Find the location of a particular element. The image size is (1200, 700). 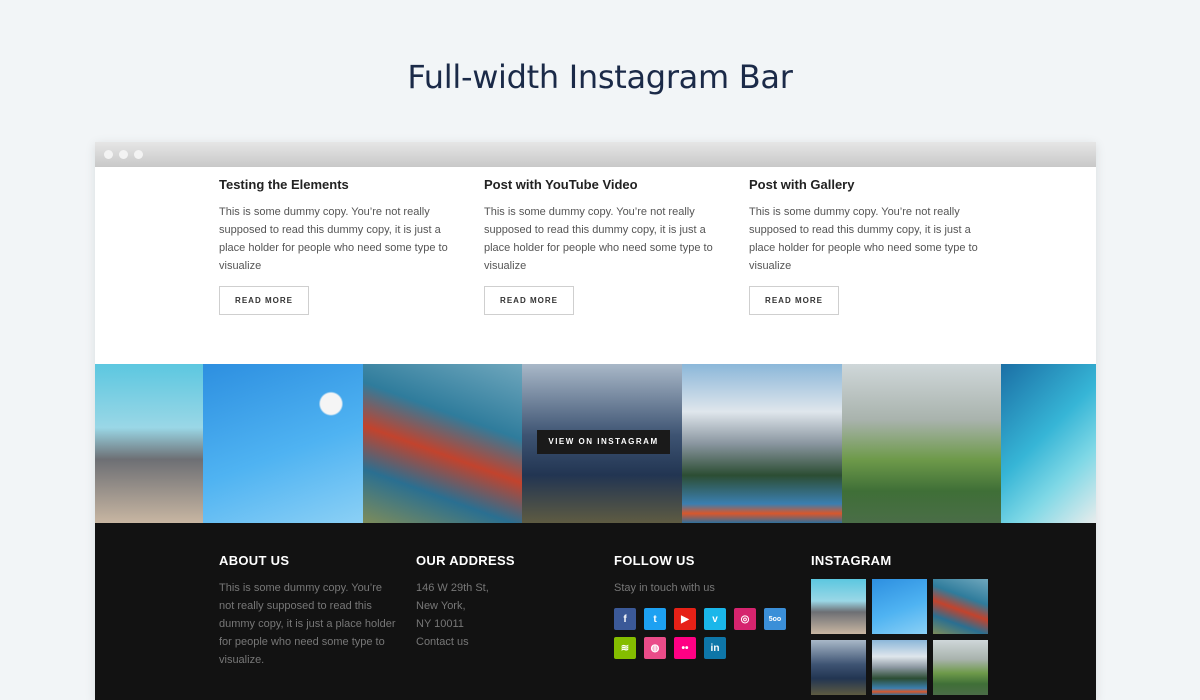

instagram-photo-street is located at coordinates (149, 443).